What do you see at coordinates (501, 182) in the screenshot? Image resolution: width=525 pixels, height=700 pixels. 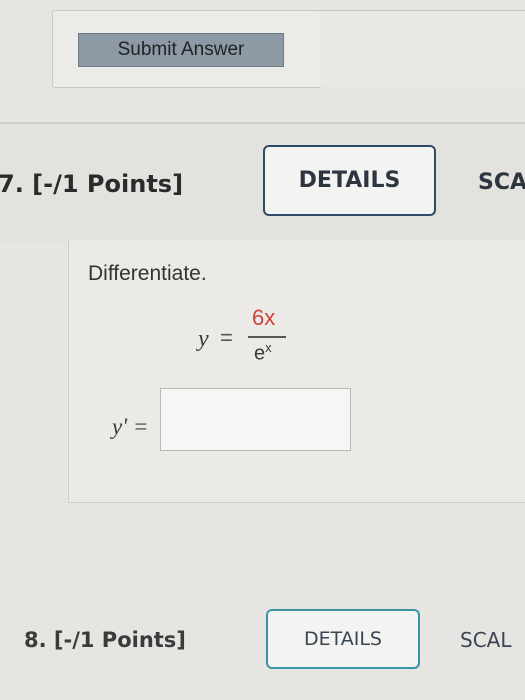 I see `question-7-scale-link: SCA` at bounding box center [501, 182].